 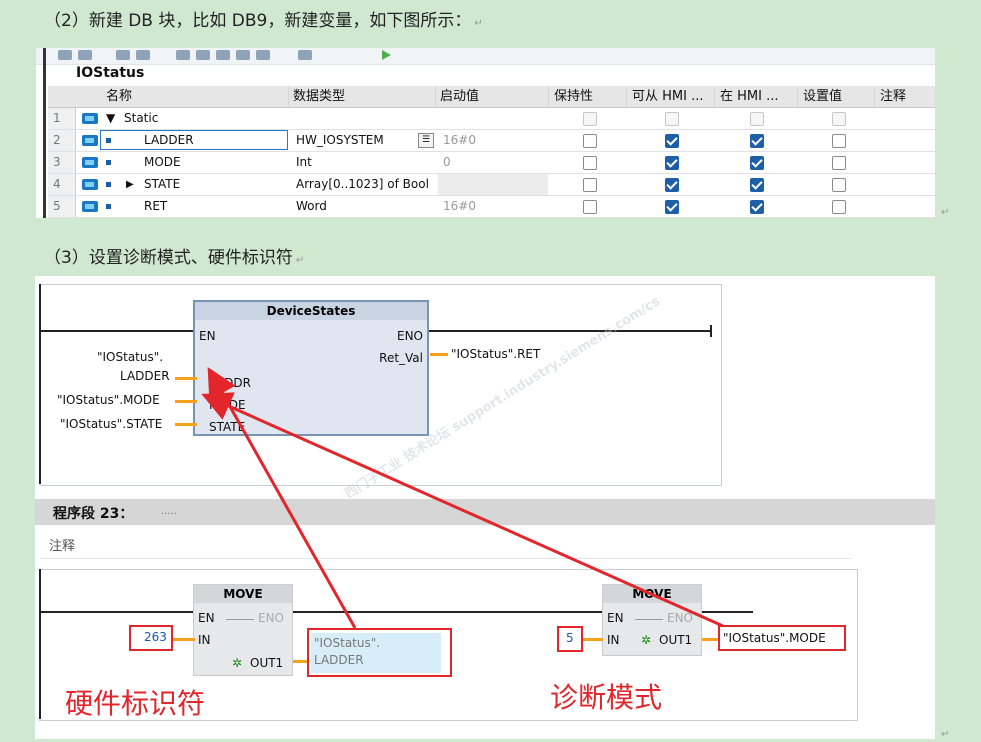 I want to click on editor-left-border, so click(x=44, y=133).